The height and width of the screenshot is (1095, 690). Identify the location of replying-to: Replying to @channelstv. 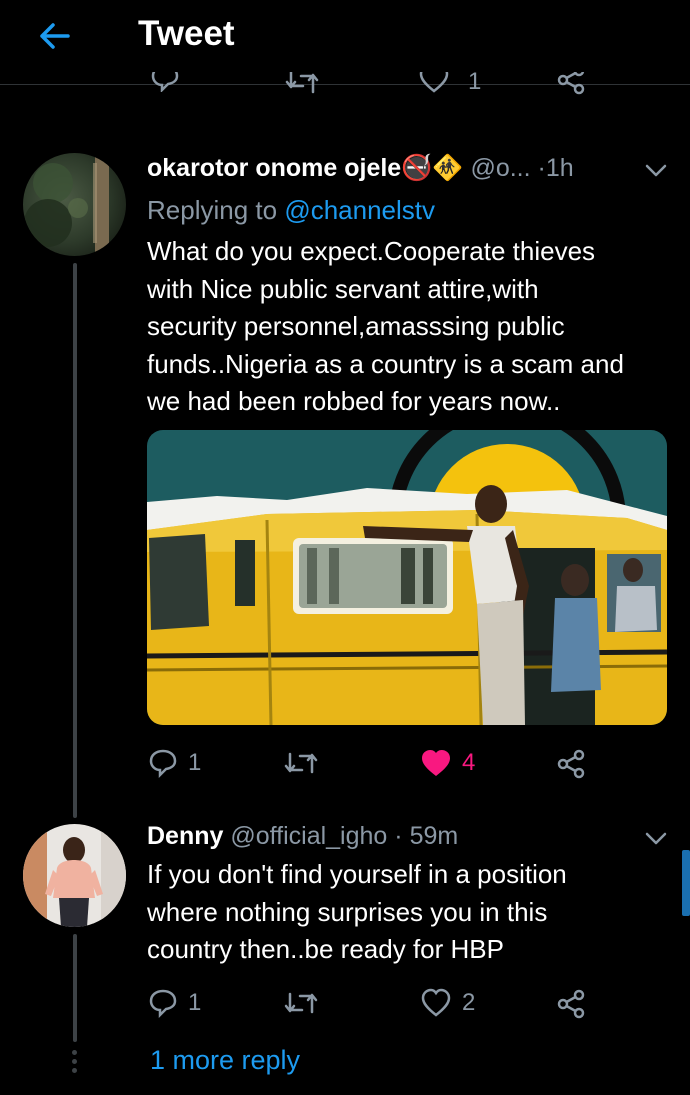
(291, 210).